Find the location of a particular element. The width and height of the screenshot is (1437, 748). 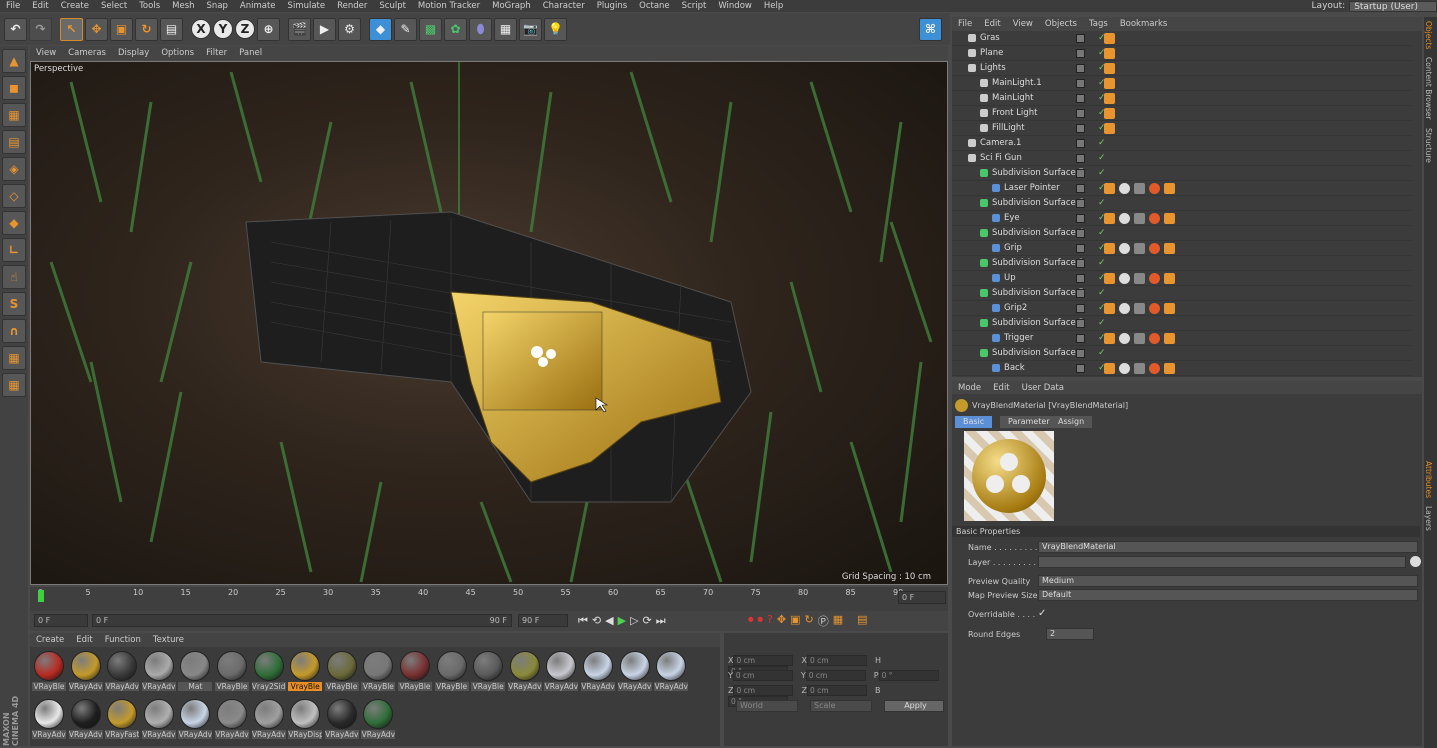

param-key-icon: Ⓟ is located at coordinates (823, 621).